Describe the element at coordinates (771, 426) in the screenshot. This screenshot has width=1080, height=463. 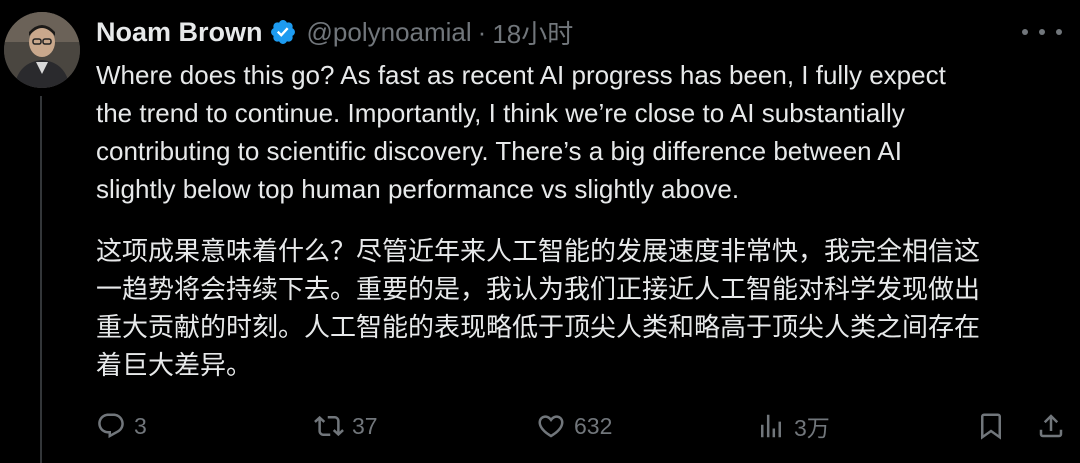
I see `views-icon` at that location.